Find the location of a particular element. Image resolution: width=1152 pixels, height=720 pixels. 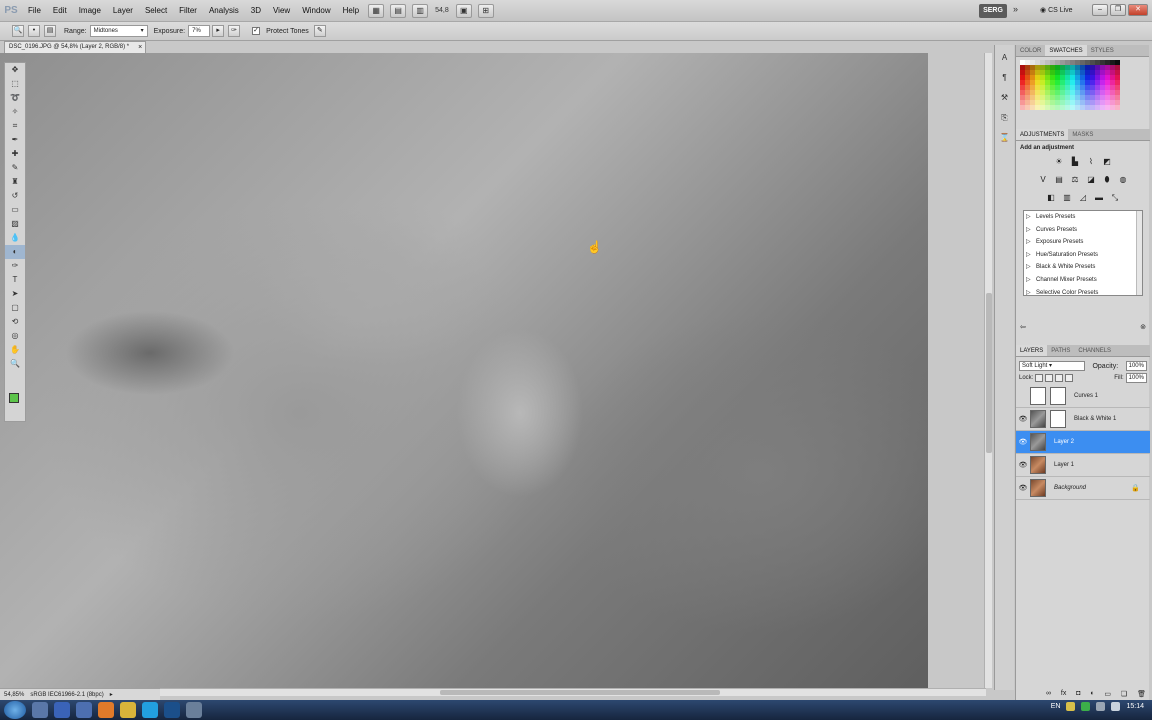

levels-icon: ▙ is located at coordinates (1075, 162).